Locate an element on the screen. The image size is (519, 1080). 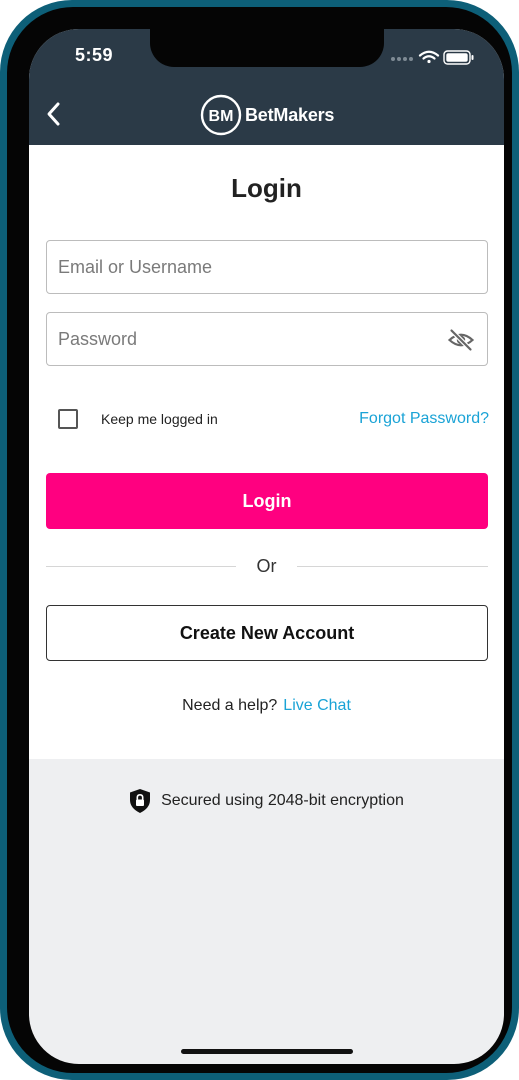
toggle-password-visibility-button is located at coordinates (461, 340).